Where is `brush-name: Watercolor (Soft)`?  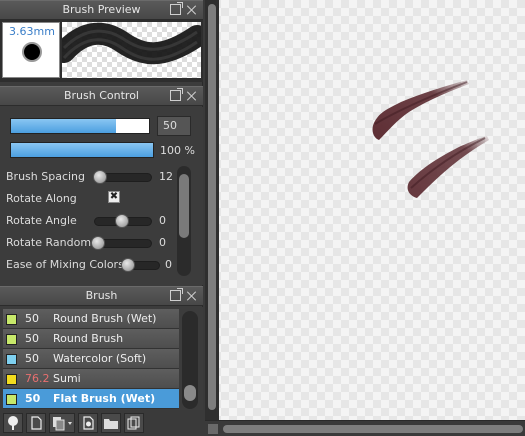
brush-name: Watercolor (Soft) is located at coordinates (100, 358).